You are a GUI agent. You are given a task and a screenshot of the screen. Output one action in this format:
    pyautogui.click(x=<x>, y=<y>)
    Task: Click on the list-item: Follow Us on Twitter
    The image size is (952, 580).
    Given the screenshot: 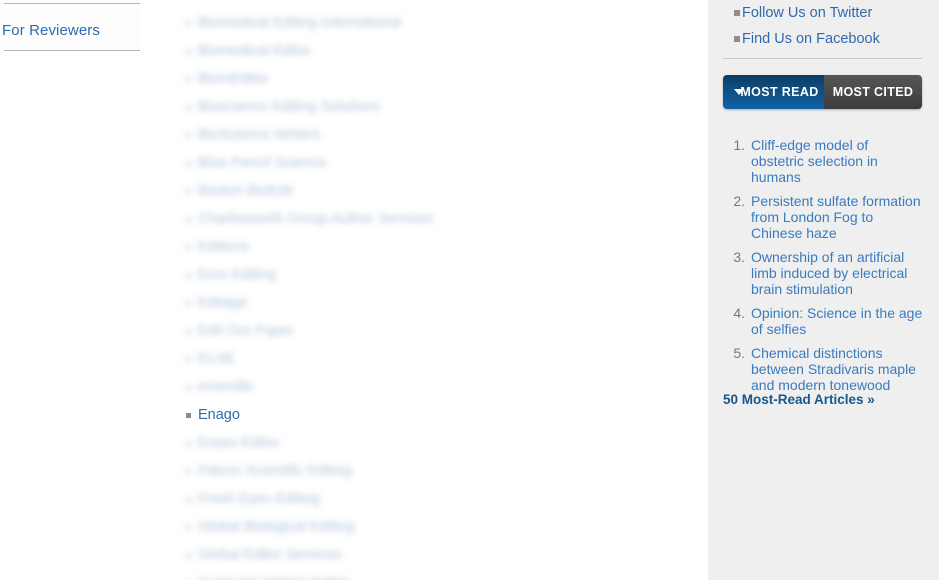 What is the action you would take?
    pyautogui.click(x=823, y=13)
    